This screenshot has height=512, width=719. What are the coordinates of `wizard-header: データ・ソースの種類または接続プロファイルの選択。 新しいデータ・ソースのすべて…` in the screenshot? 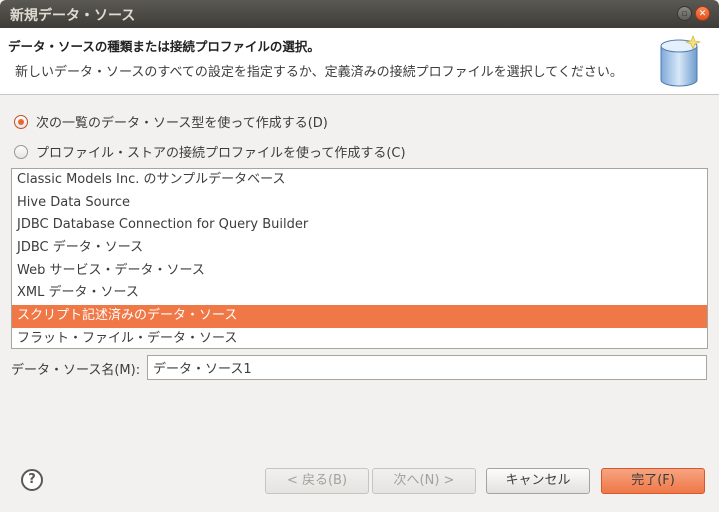 It's located at (359, 61).